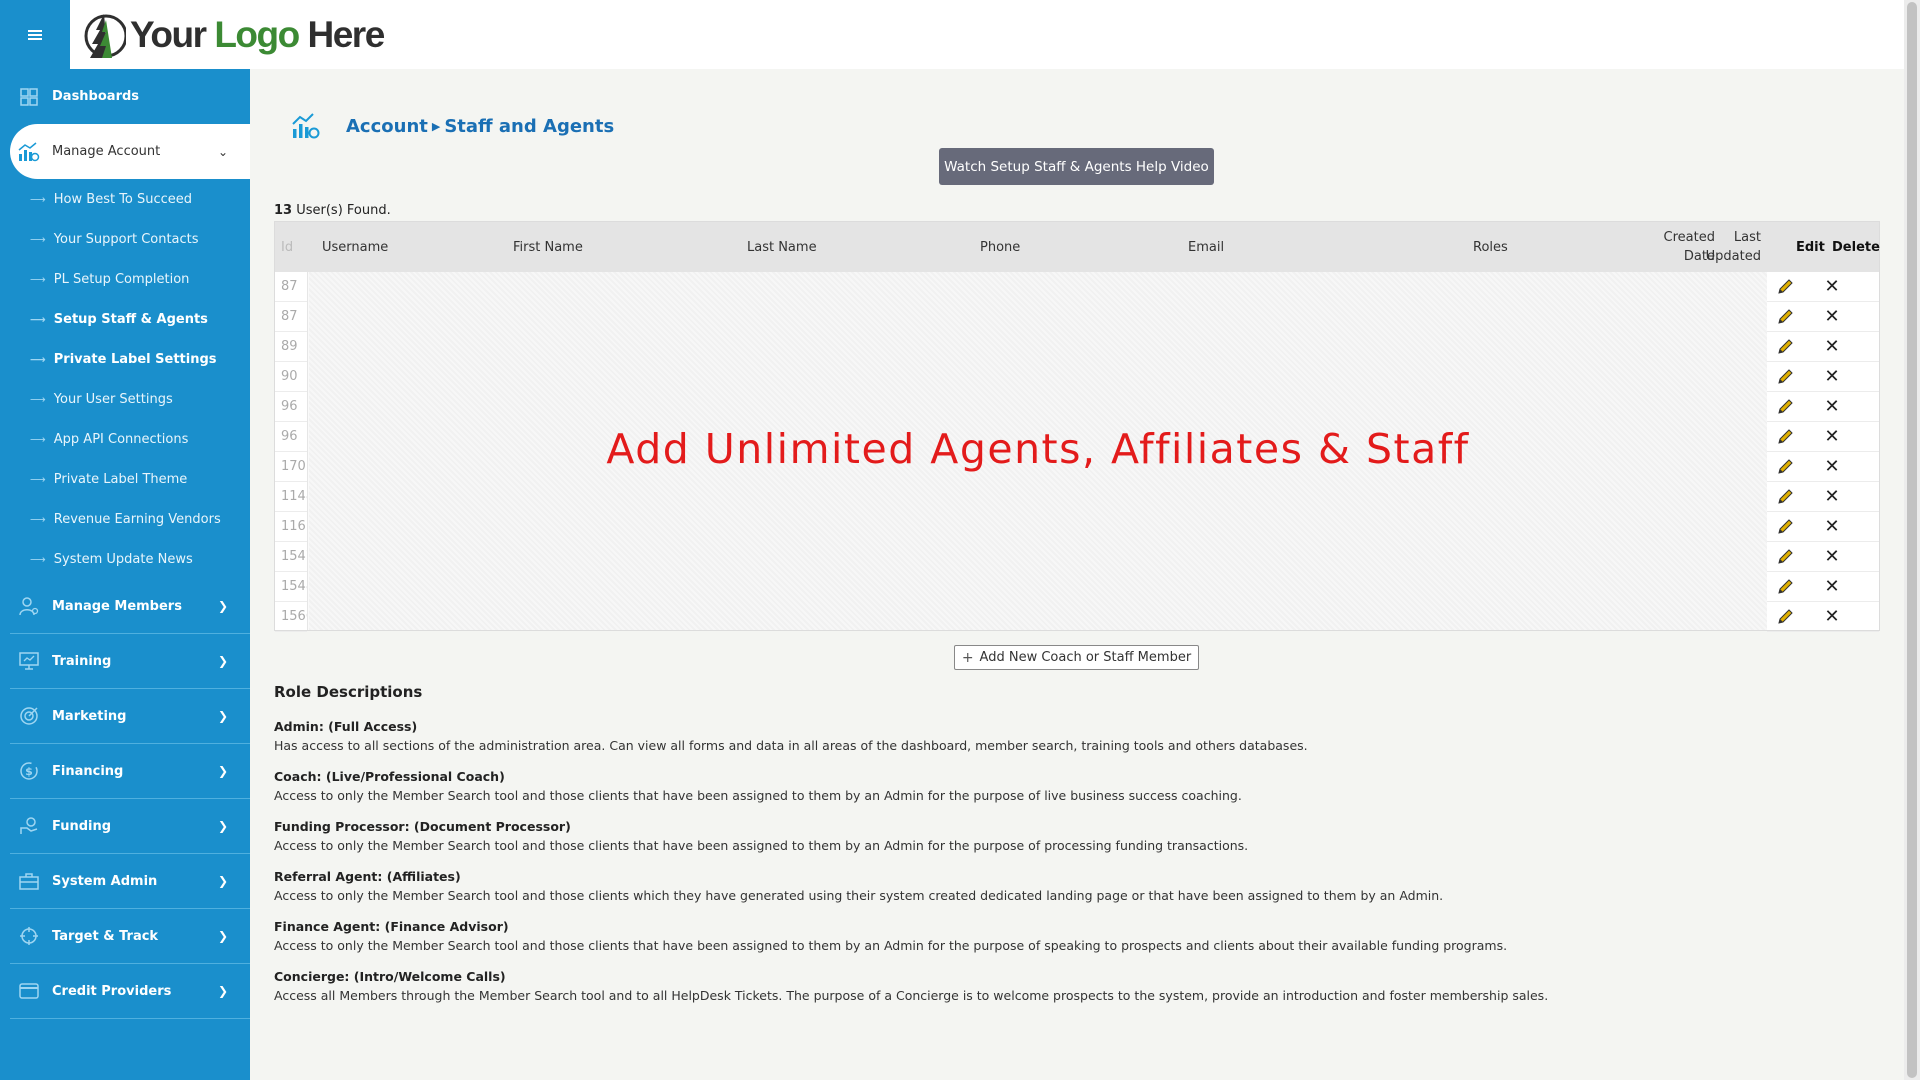 Image resolution: width=1920 pixels, height=1080 pixels. What do you see at coordinates (29, 661) in the screenshot?
I see `presentation-icon` at bounding box center [29, 661].